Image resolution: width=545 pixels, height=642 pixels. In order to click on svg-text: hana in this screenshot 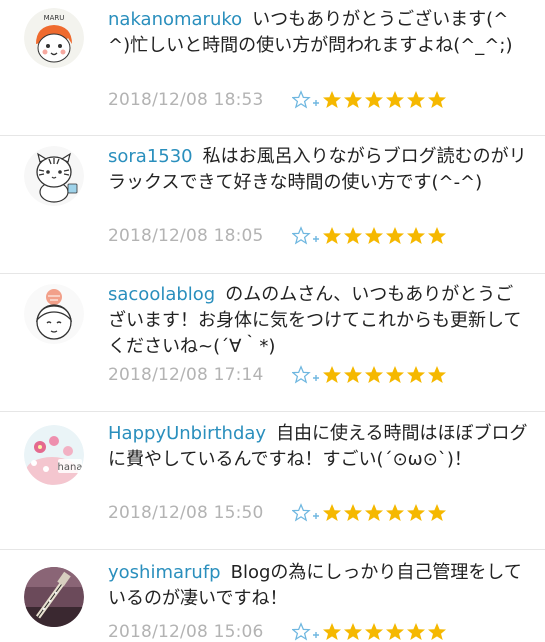, I will do `click(70, 467)`.